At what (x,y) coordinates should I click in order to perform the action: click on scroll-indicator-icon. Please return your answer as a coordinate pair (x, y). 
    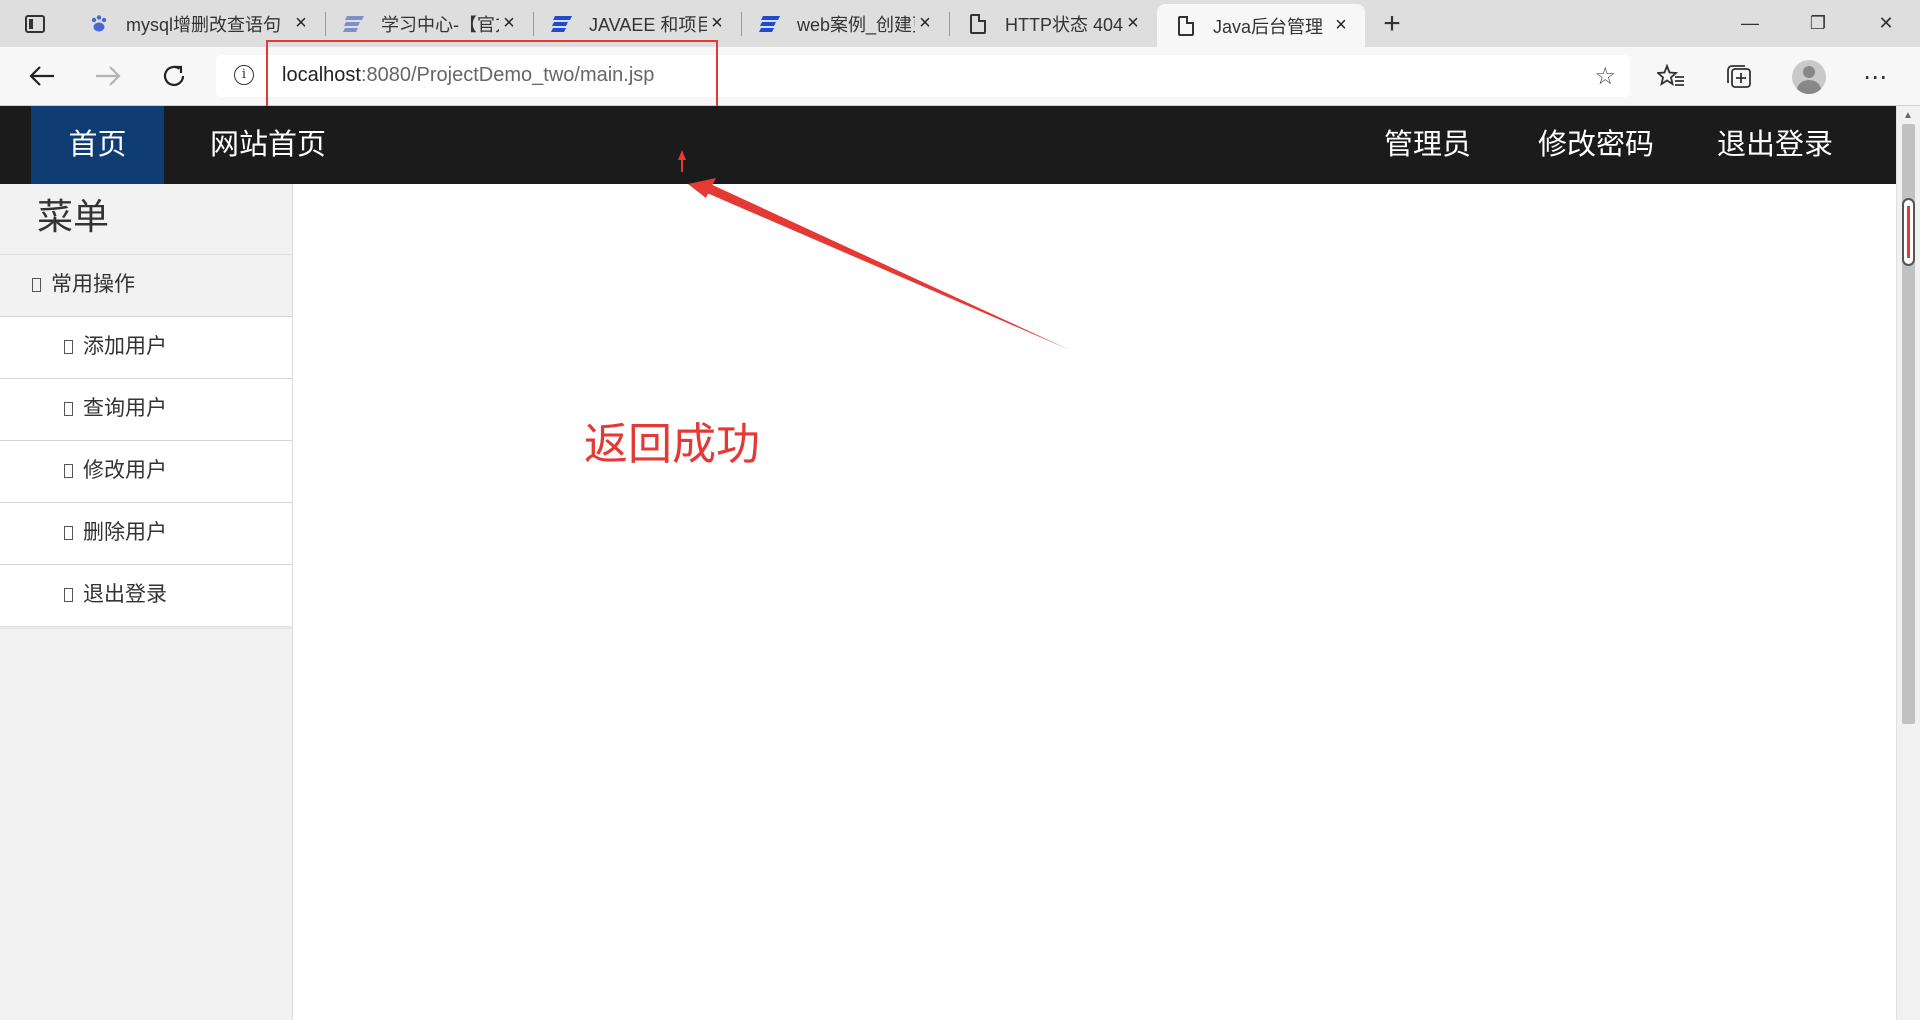
    Looking at the image, I should click on (1908, 232).